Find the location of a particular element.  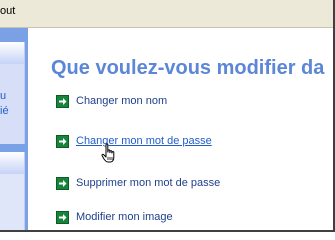

task-label: Modifier mon image is located at coordinates (124, 217).